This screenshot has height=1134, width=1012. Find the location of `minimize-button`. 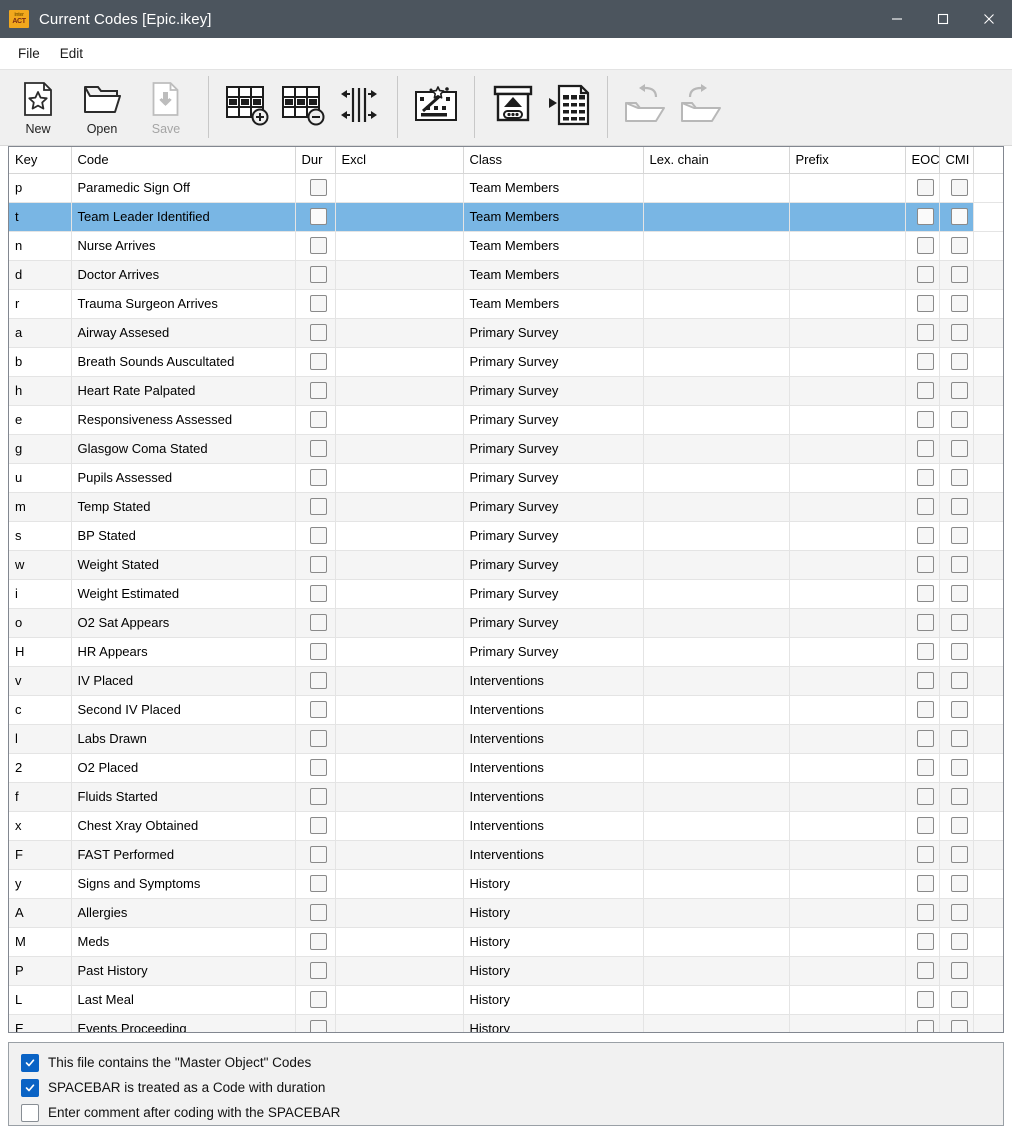

minimize-button is located at coordinates (897, 19).